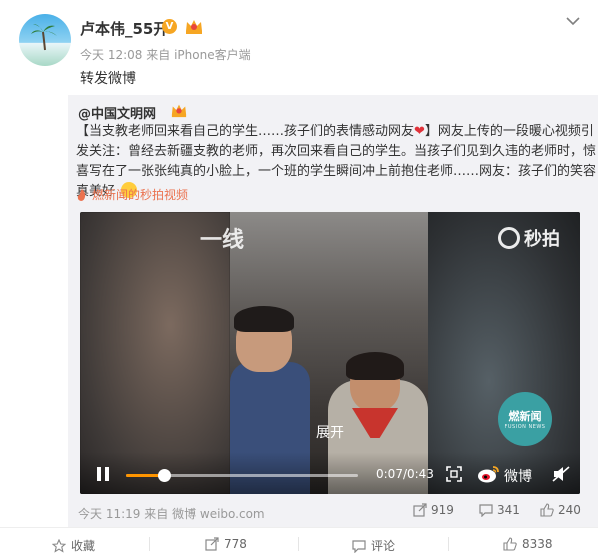 The width and height of the screenshot is (598, 560). Describe the element at coordinates (537, 544) in the screenshot. I see `like-count: 8338` at that location.